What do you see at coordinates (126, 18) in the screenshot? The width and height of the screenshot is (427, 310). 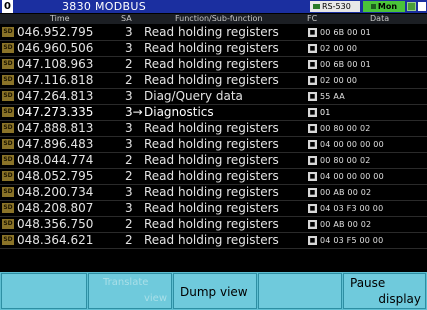 I see `col-sa: SA` at bounding box center [126, 18].